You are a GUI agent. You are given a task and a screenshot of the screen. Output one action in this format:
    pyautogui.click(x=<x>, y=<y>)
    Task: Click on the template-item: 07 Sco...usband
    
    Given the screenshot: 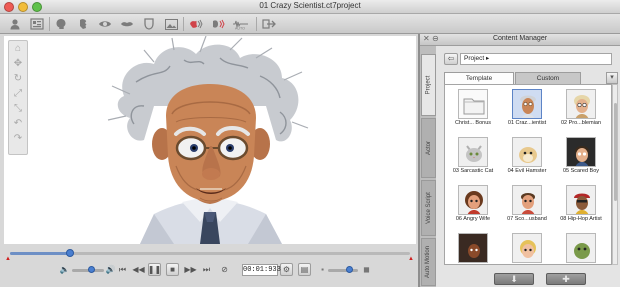 What is the action you would take?
    pyautogui.click(x=527, y=206)
    